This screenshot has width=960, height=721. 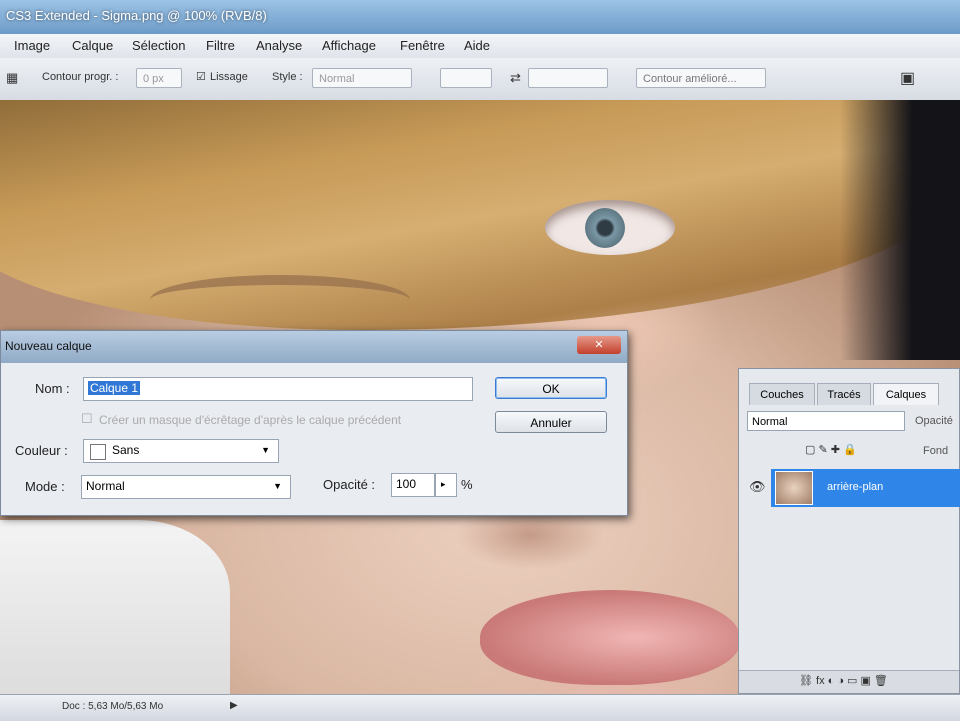 What do you see at coordinates (826, 421) in the screenshot?
I see `blend-mode-select: Normal` at bounding box center [826, 421].